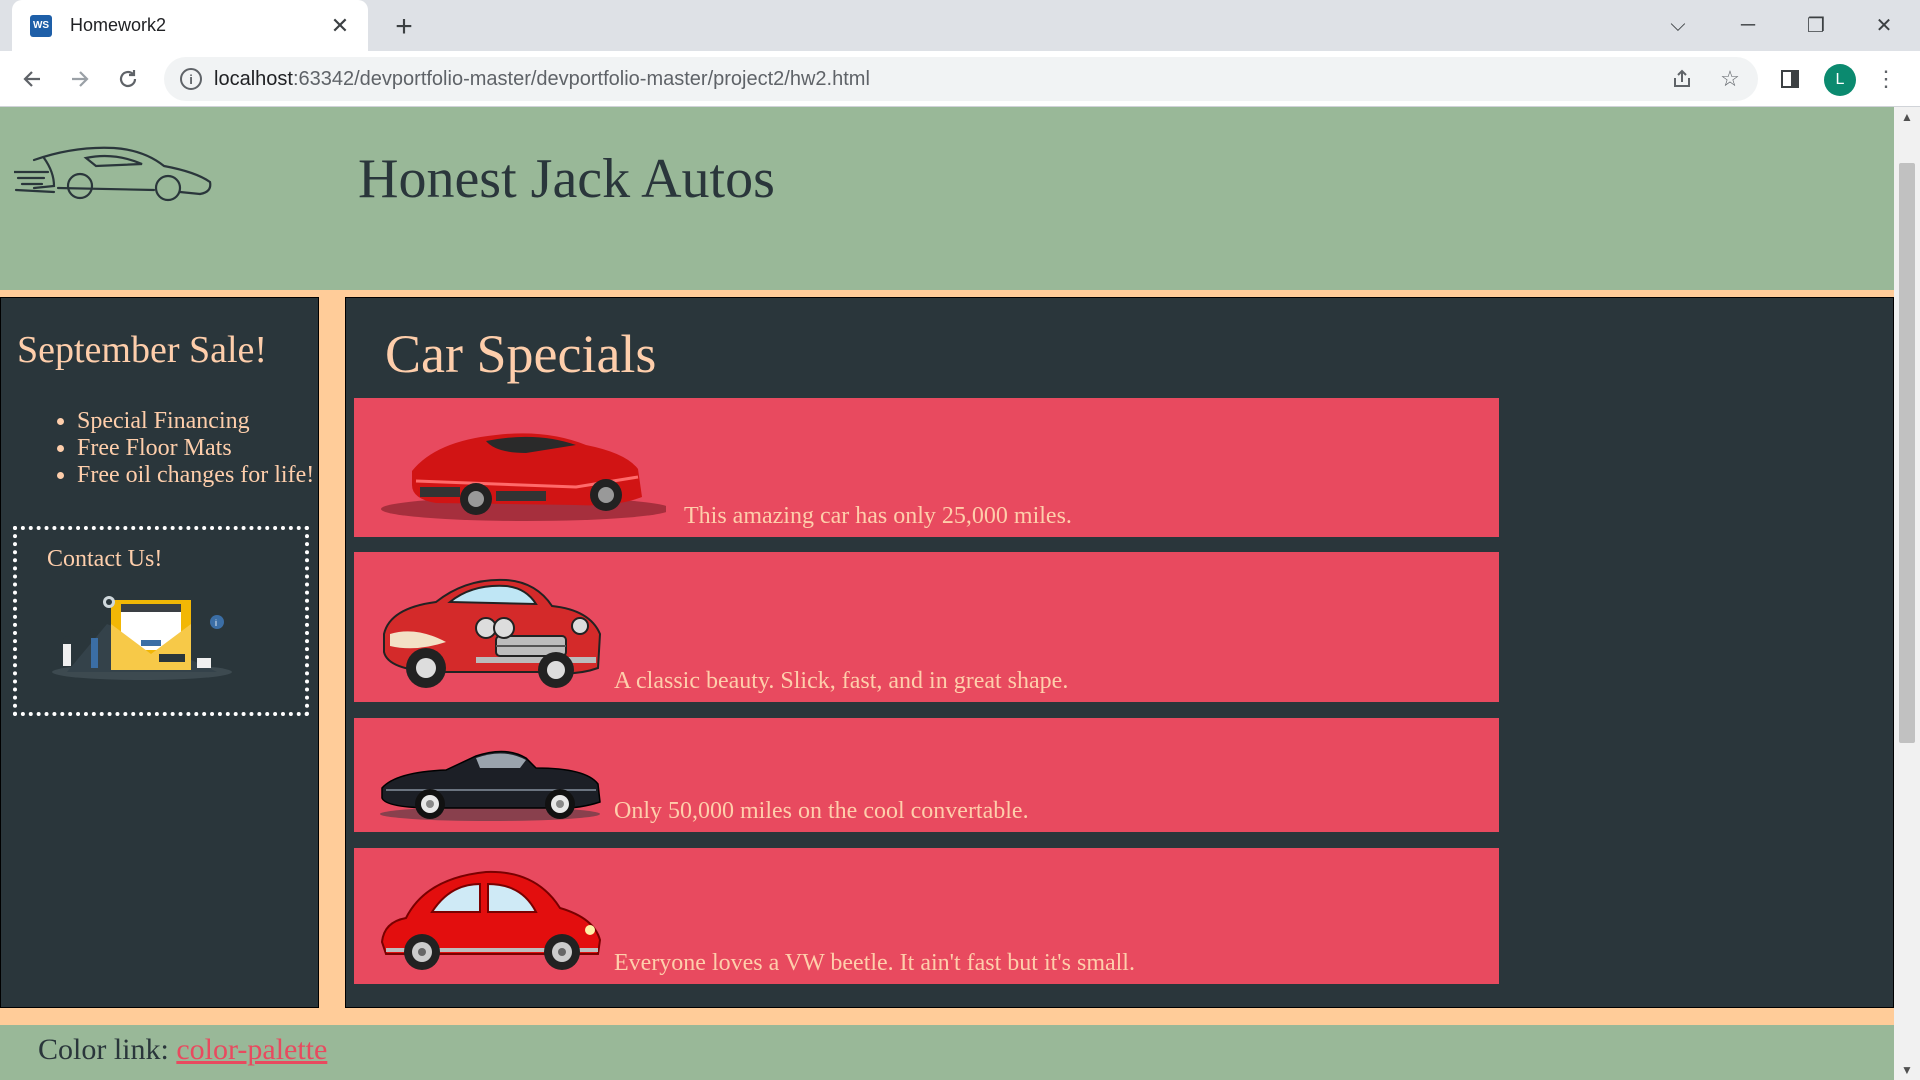  What do you see at coordinates (492, 633) in the screenshot?
I see `classic-corvette-icon` at bounding box center [492, 633].